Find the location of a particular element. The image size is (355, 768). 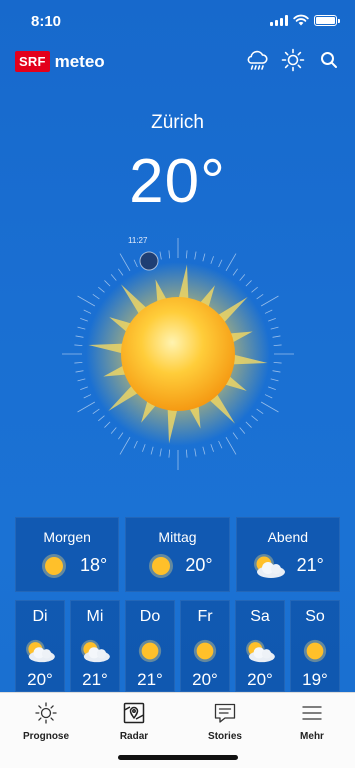

header-actions is located at coordinates (293, 60).